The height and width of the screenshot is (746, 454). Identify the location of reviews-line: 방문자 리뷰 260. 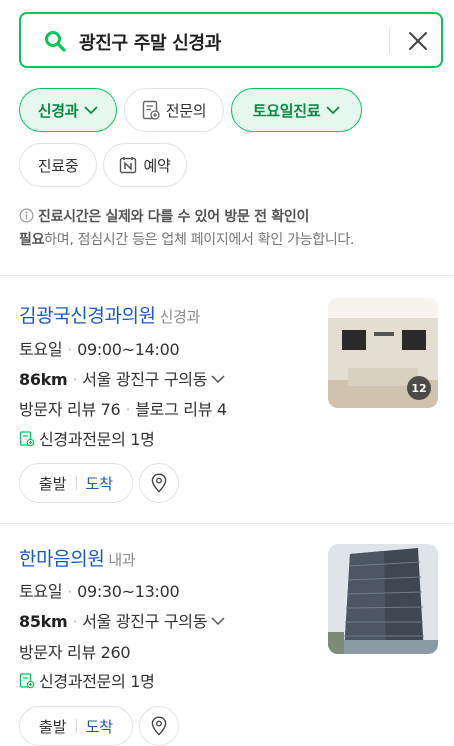
(75, 651).